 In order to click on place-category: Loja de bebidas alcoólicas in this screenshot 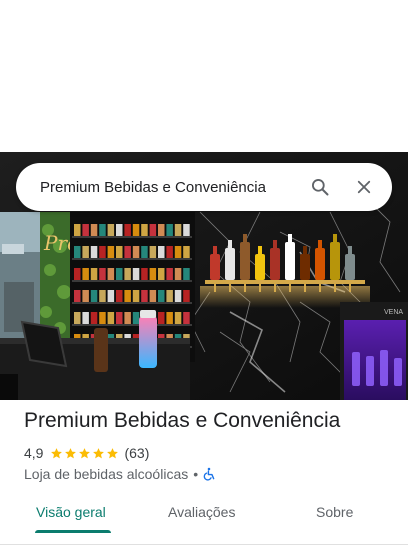, I will do `click(106, 474)`.